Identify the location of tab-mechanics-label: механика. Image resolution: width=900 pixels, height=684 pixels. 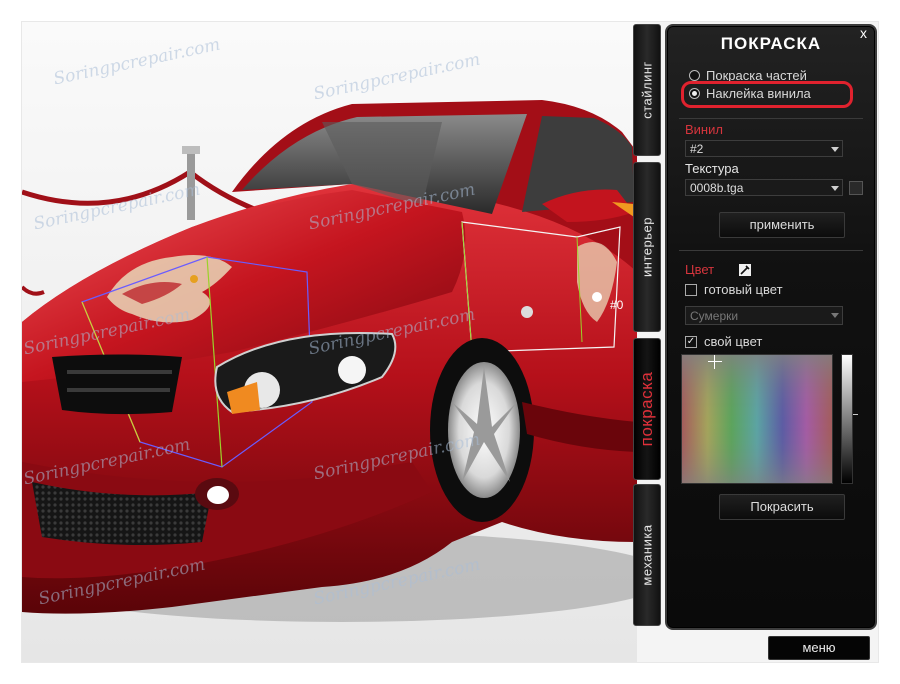
(647, 555).